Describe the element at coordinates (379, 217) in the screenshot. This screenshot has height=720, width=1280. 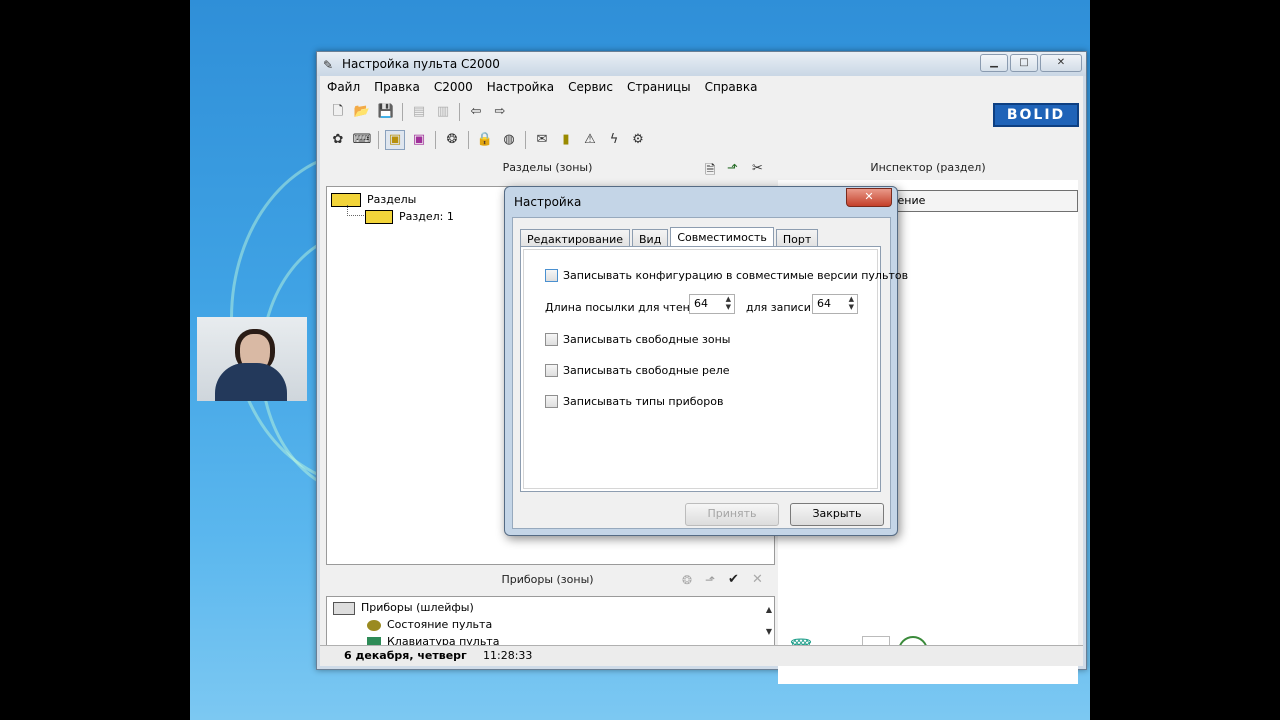
I see `section-icon` at that location.